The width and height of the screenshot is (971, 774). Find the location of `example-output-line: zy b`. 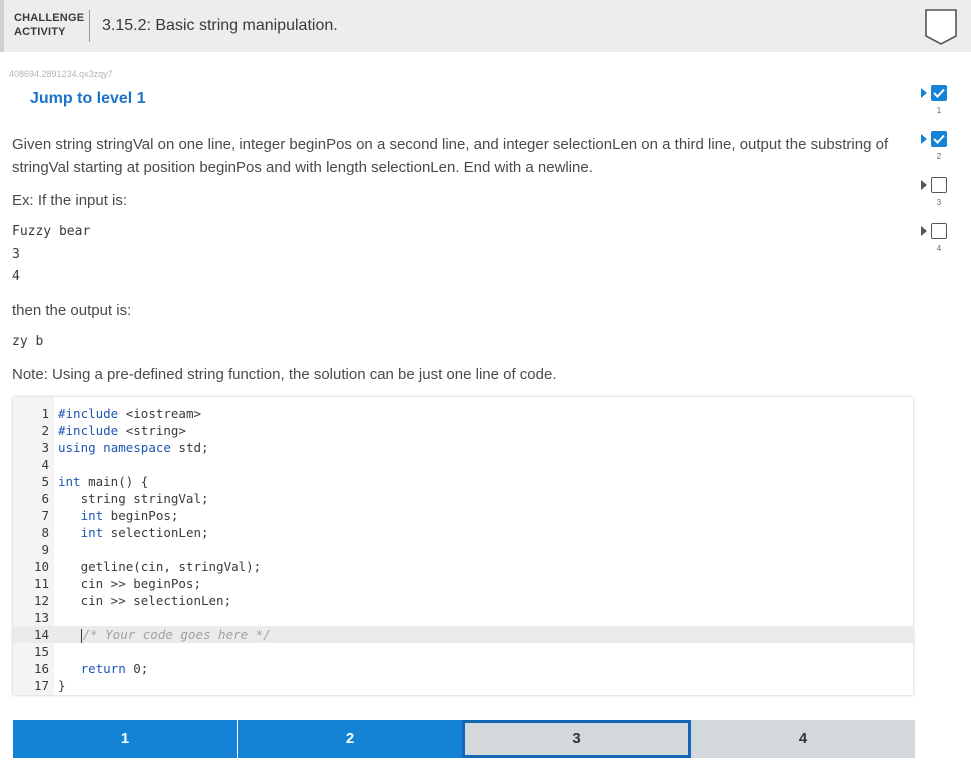

example-output-line: zy b is located at coordinates (28, 341).